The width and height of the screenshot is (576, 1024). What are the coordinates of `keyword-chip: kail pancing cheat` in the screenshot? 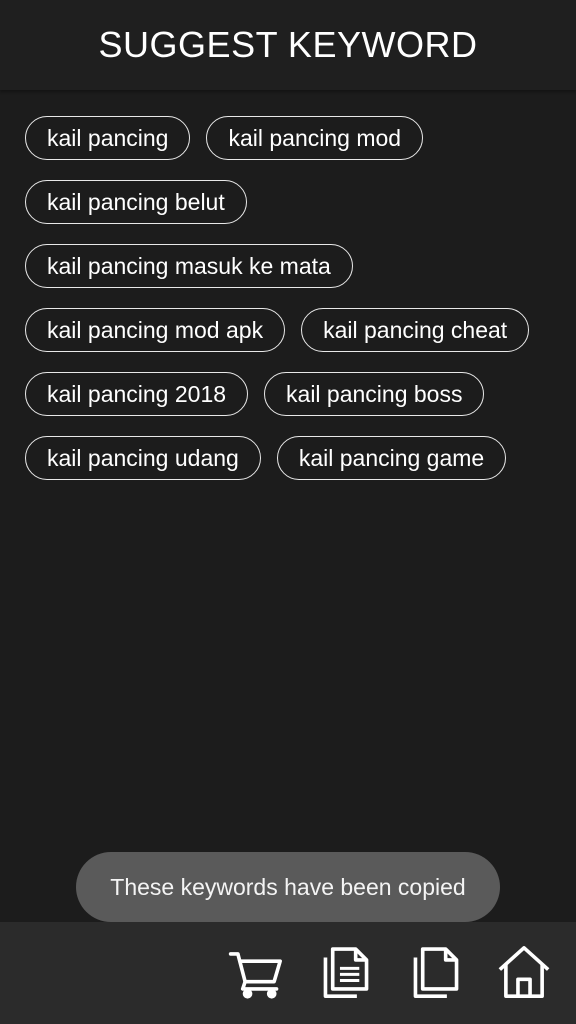 It's located at (415, 330).